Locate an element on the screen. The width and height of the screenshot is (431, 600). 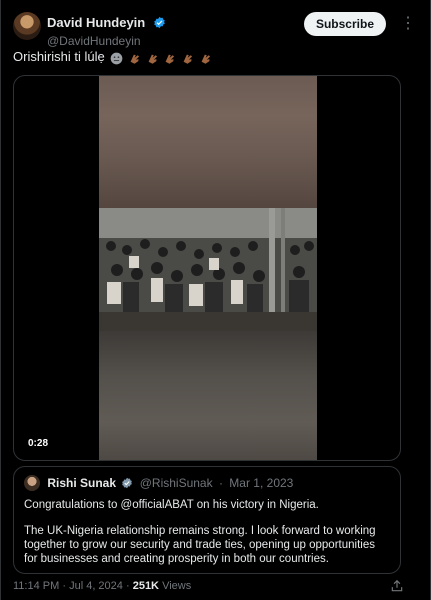
subscribe-button: Subscribe is located at coordinates (344, 24).